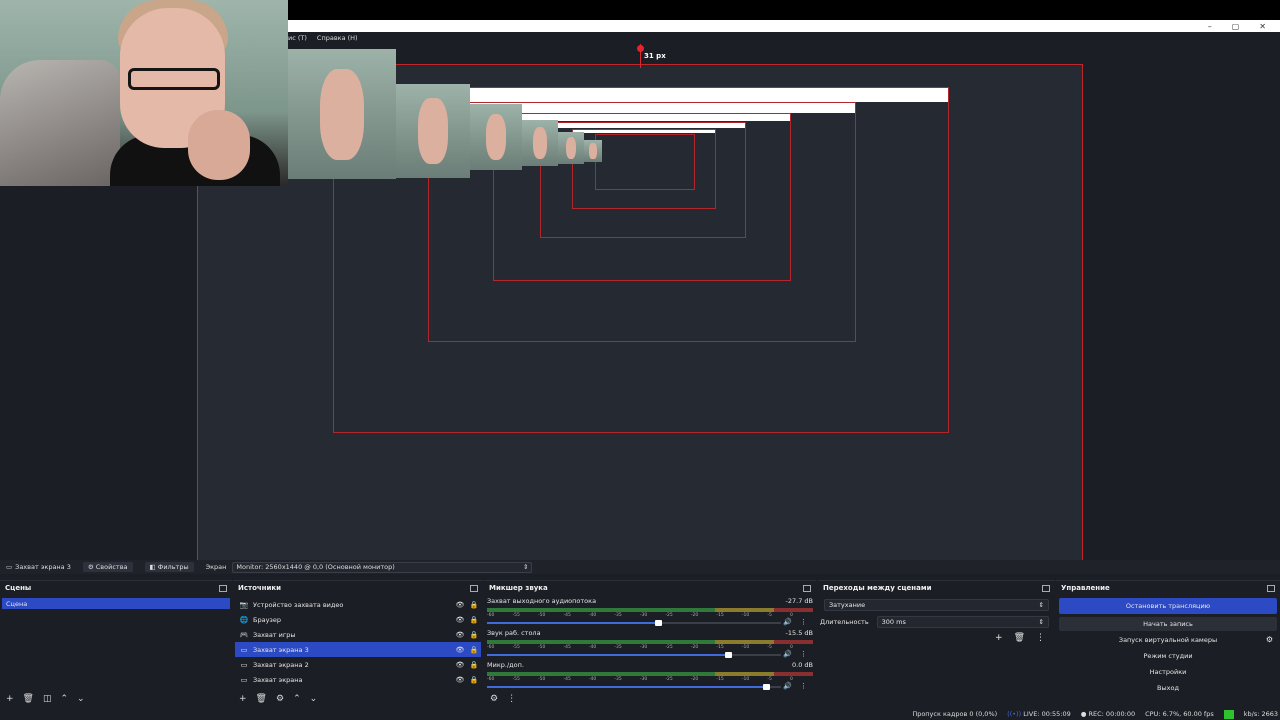 The width and height of the screenshot is (1280, 720). What do you see at coordinates (297, 38) in the screenshot?
I see `menu-tools: ис (T)` at bounding box center [297, 38].